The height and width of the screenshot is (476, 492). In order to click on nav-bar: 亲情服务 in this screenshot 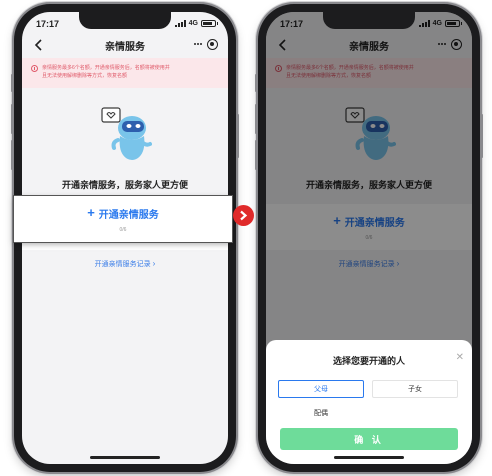, I will do `click(125, 45)`.